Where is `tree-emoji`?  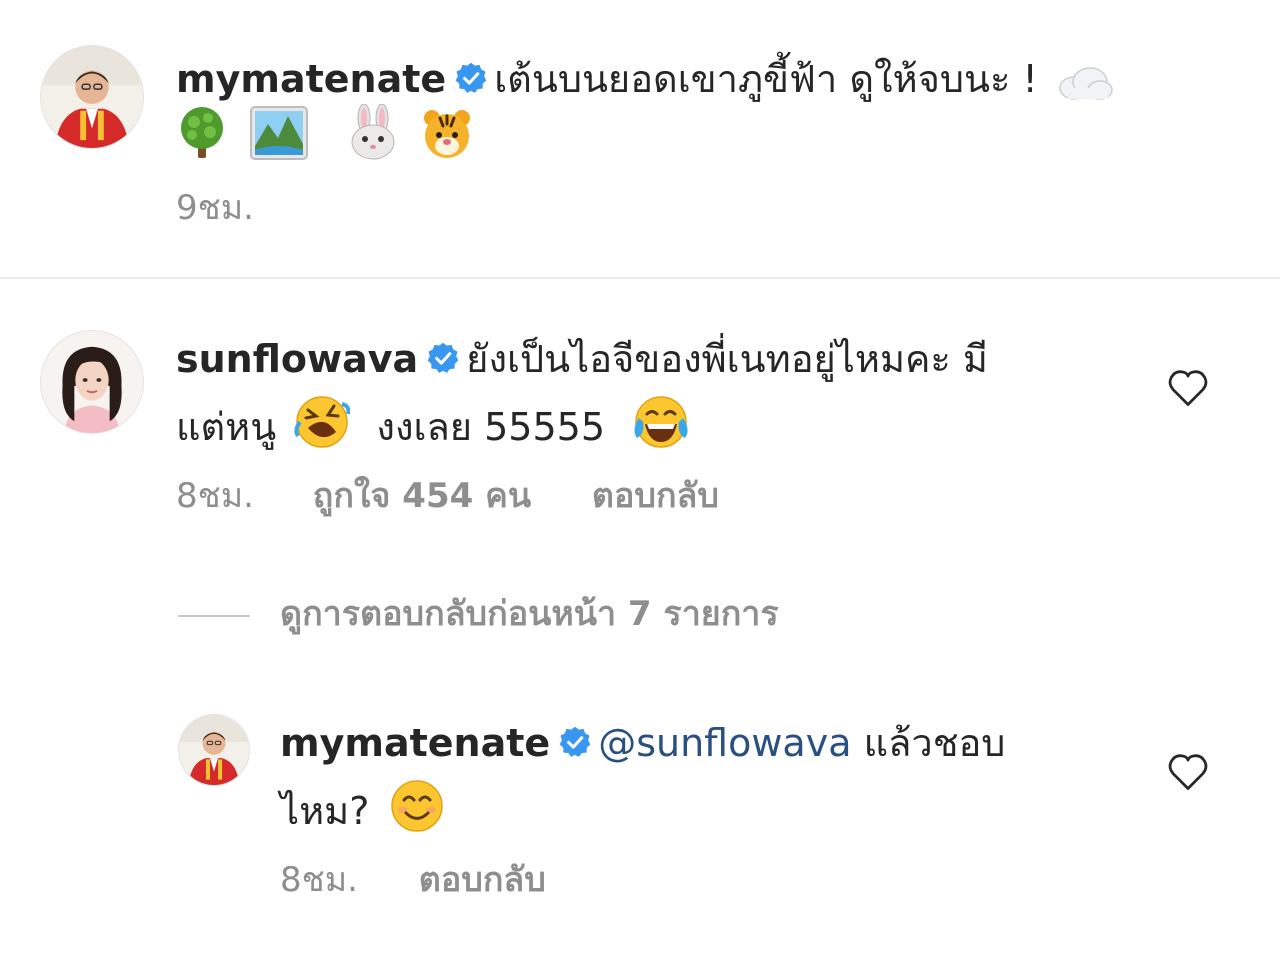
tree-emoji is located at coordinates (202, 132).